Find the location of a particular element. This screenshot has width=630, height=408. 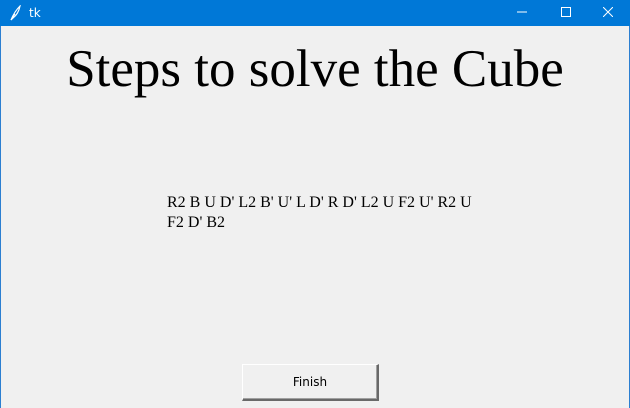

window-title: tk is located at coordinates (35, 13).